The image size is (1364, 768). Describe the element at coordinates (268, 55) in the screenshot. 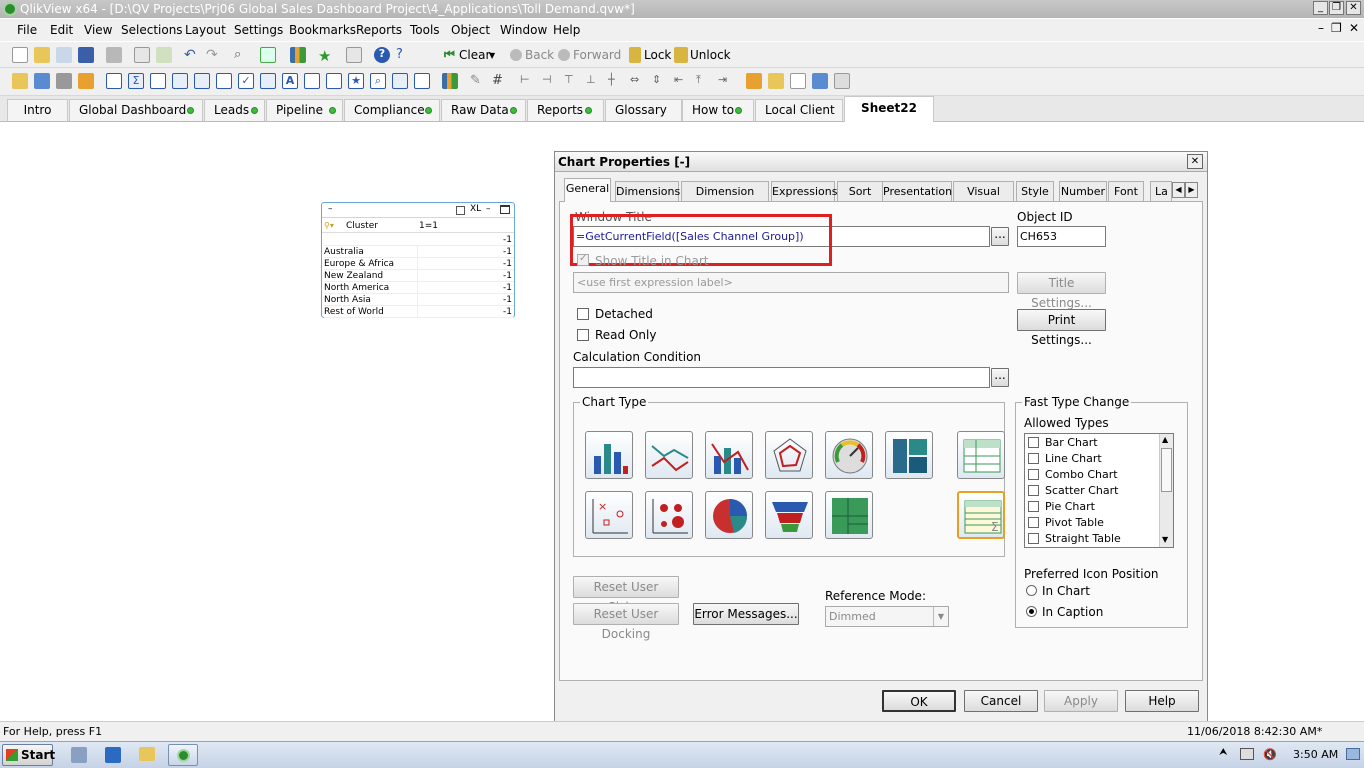

I see `current-selections-icon` at that location.